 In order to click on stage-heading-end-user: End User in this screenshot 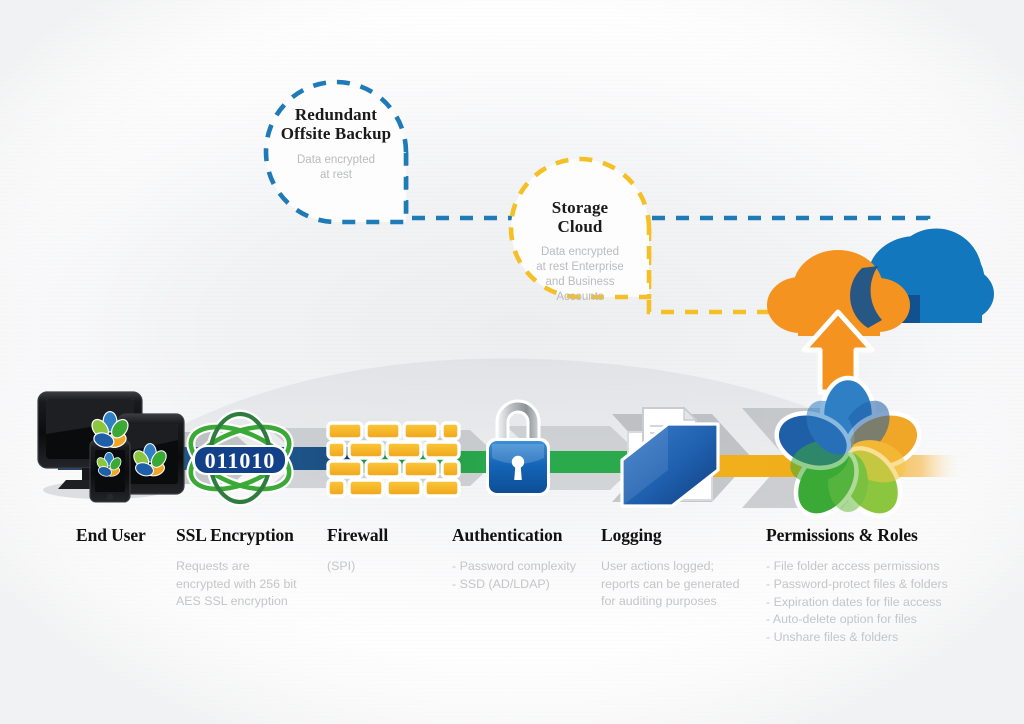, I will do `click(111, 535)`.